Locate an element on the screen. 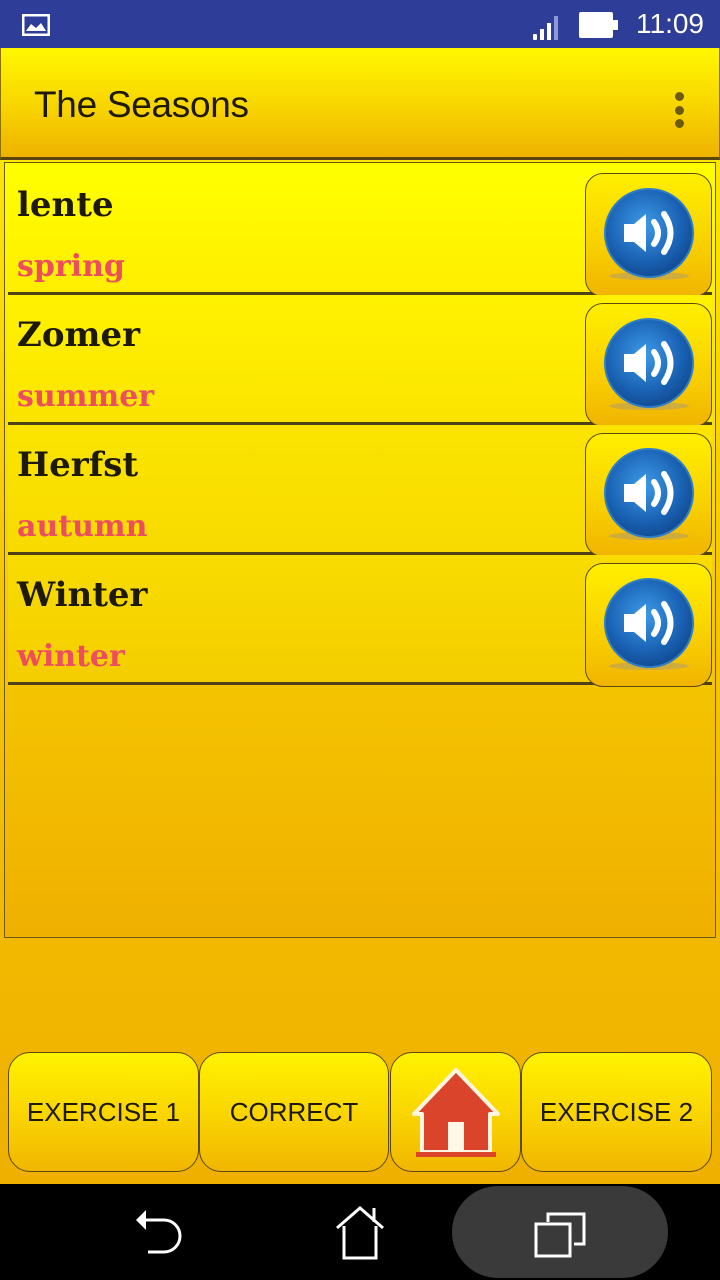 This screenshot has width=720, height=1280. battery-icon is located at coordinates (598, 25).